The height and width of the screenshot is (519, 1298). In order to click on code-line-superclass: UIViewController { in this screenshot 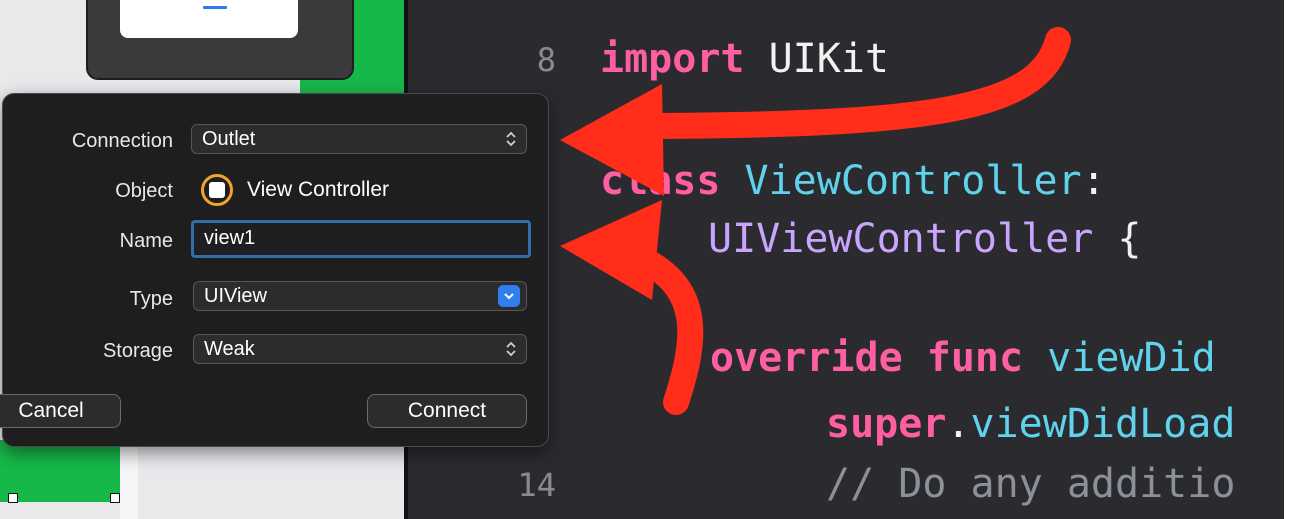, I will do `click(925, 239)`.